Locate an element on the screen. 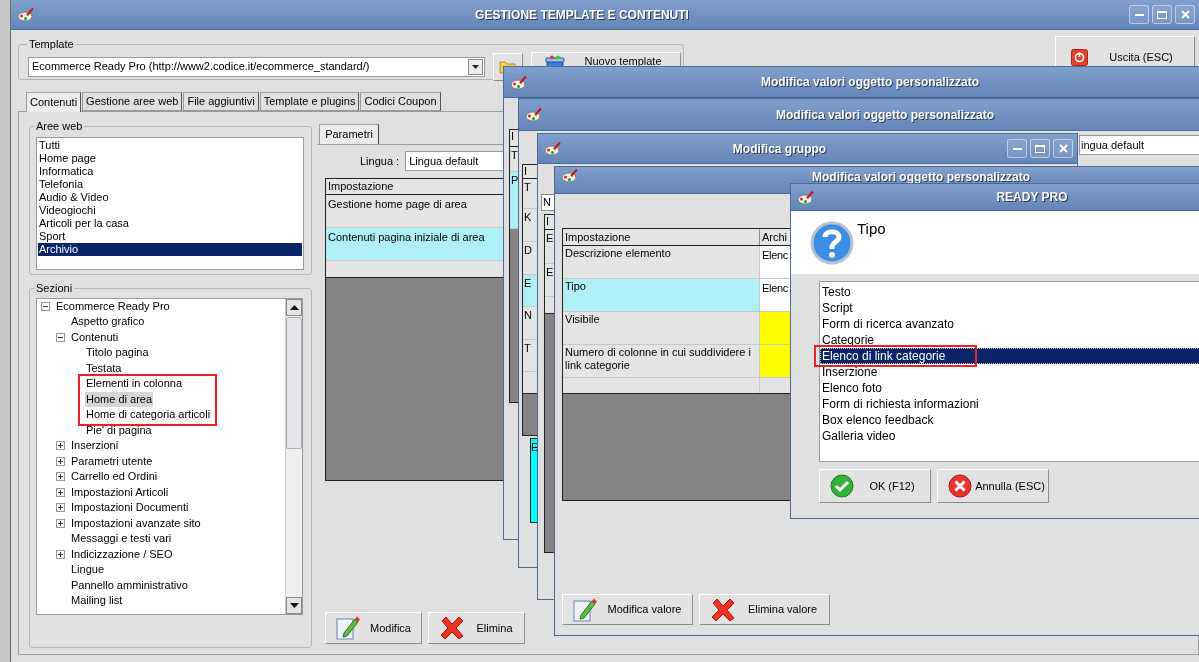 Image resolution: width=1199 pixels, height=662 pixels. list-item: Elenco di link categorie is located at coordinates (1009, 356).